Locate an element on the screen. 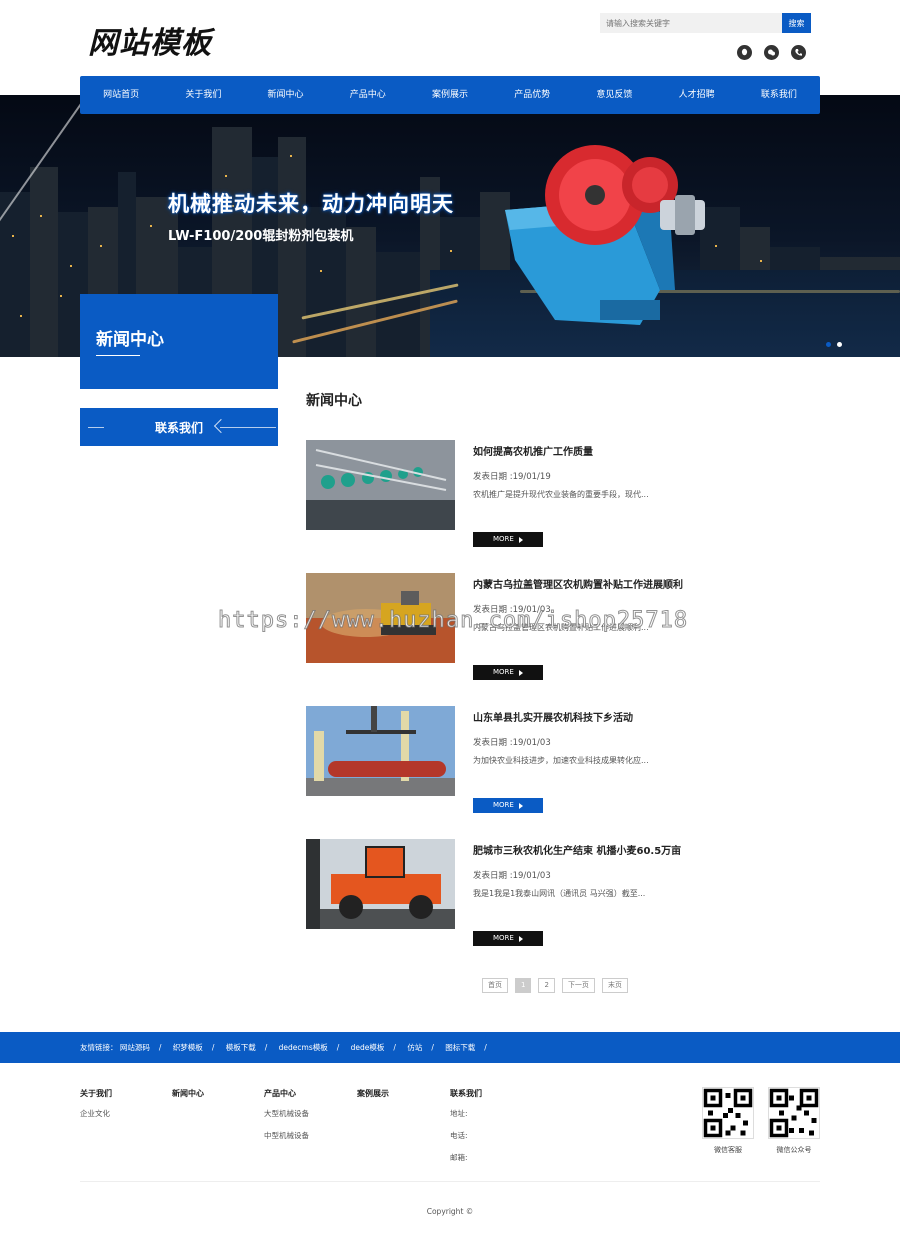 Image resolution: width=900 pixels, height=1240 pixels. nav-item: 联系我们 is located at coordinates (779, 95).